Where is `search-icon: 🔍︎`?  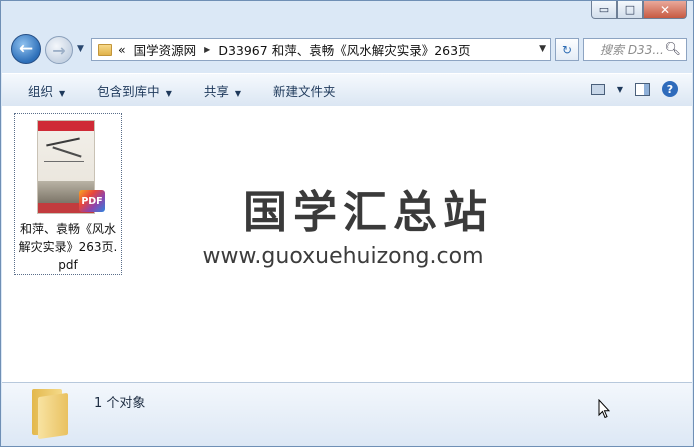 search-icon: 🔍︎ is located at coordinates (672, 49).